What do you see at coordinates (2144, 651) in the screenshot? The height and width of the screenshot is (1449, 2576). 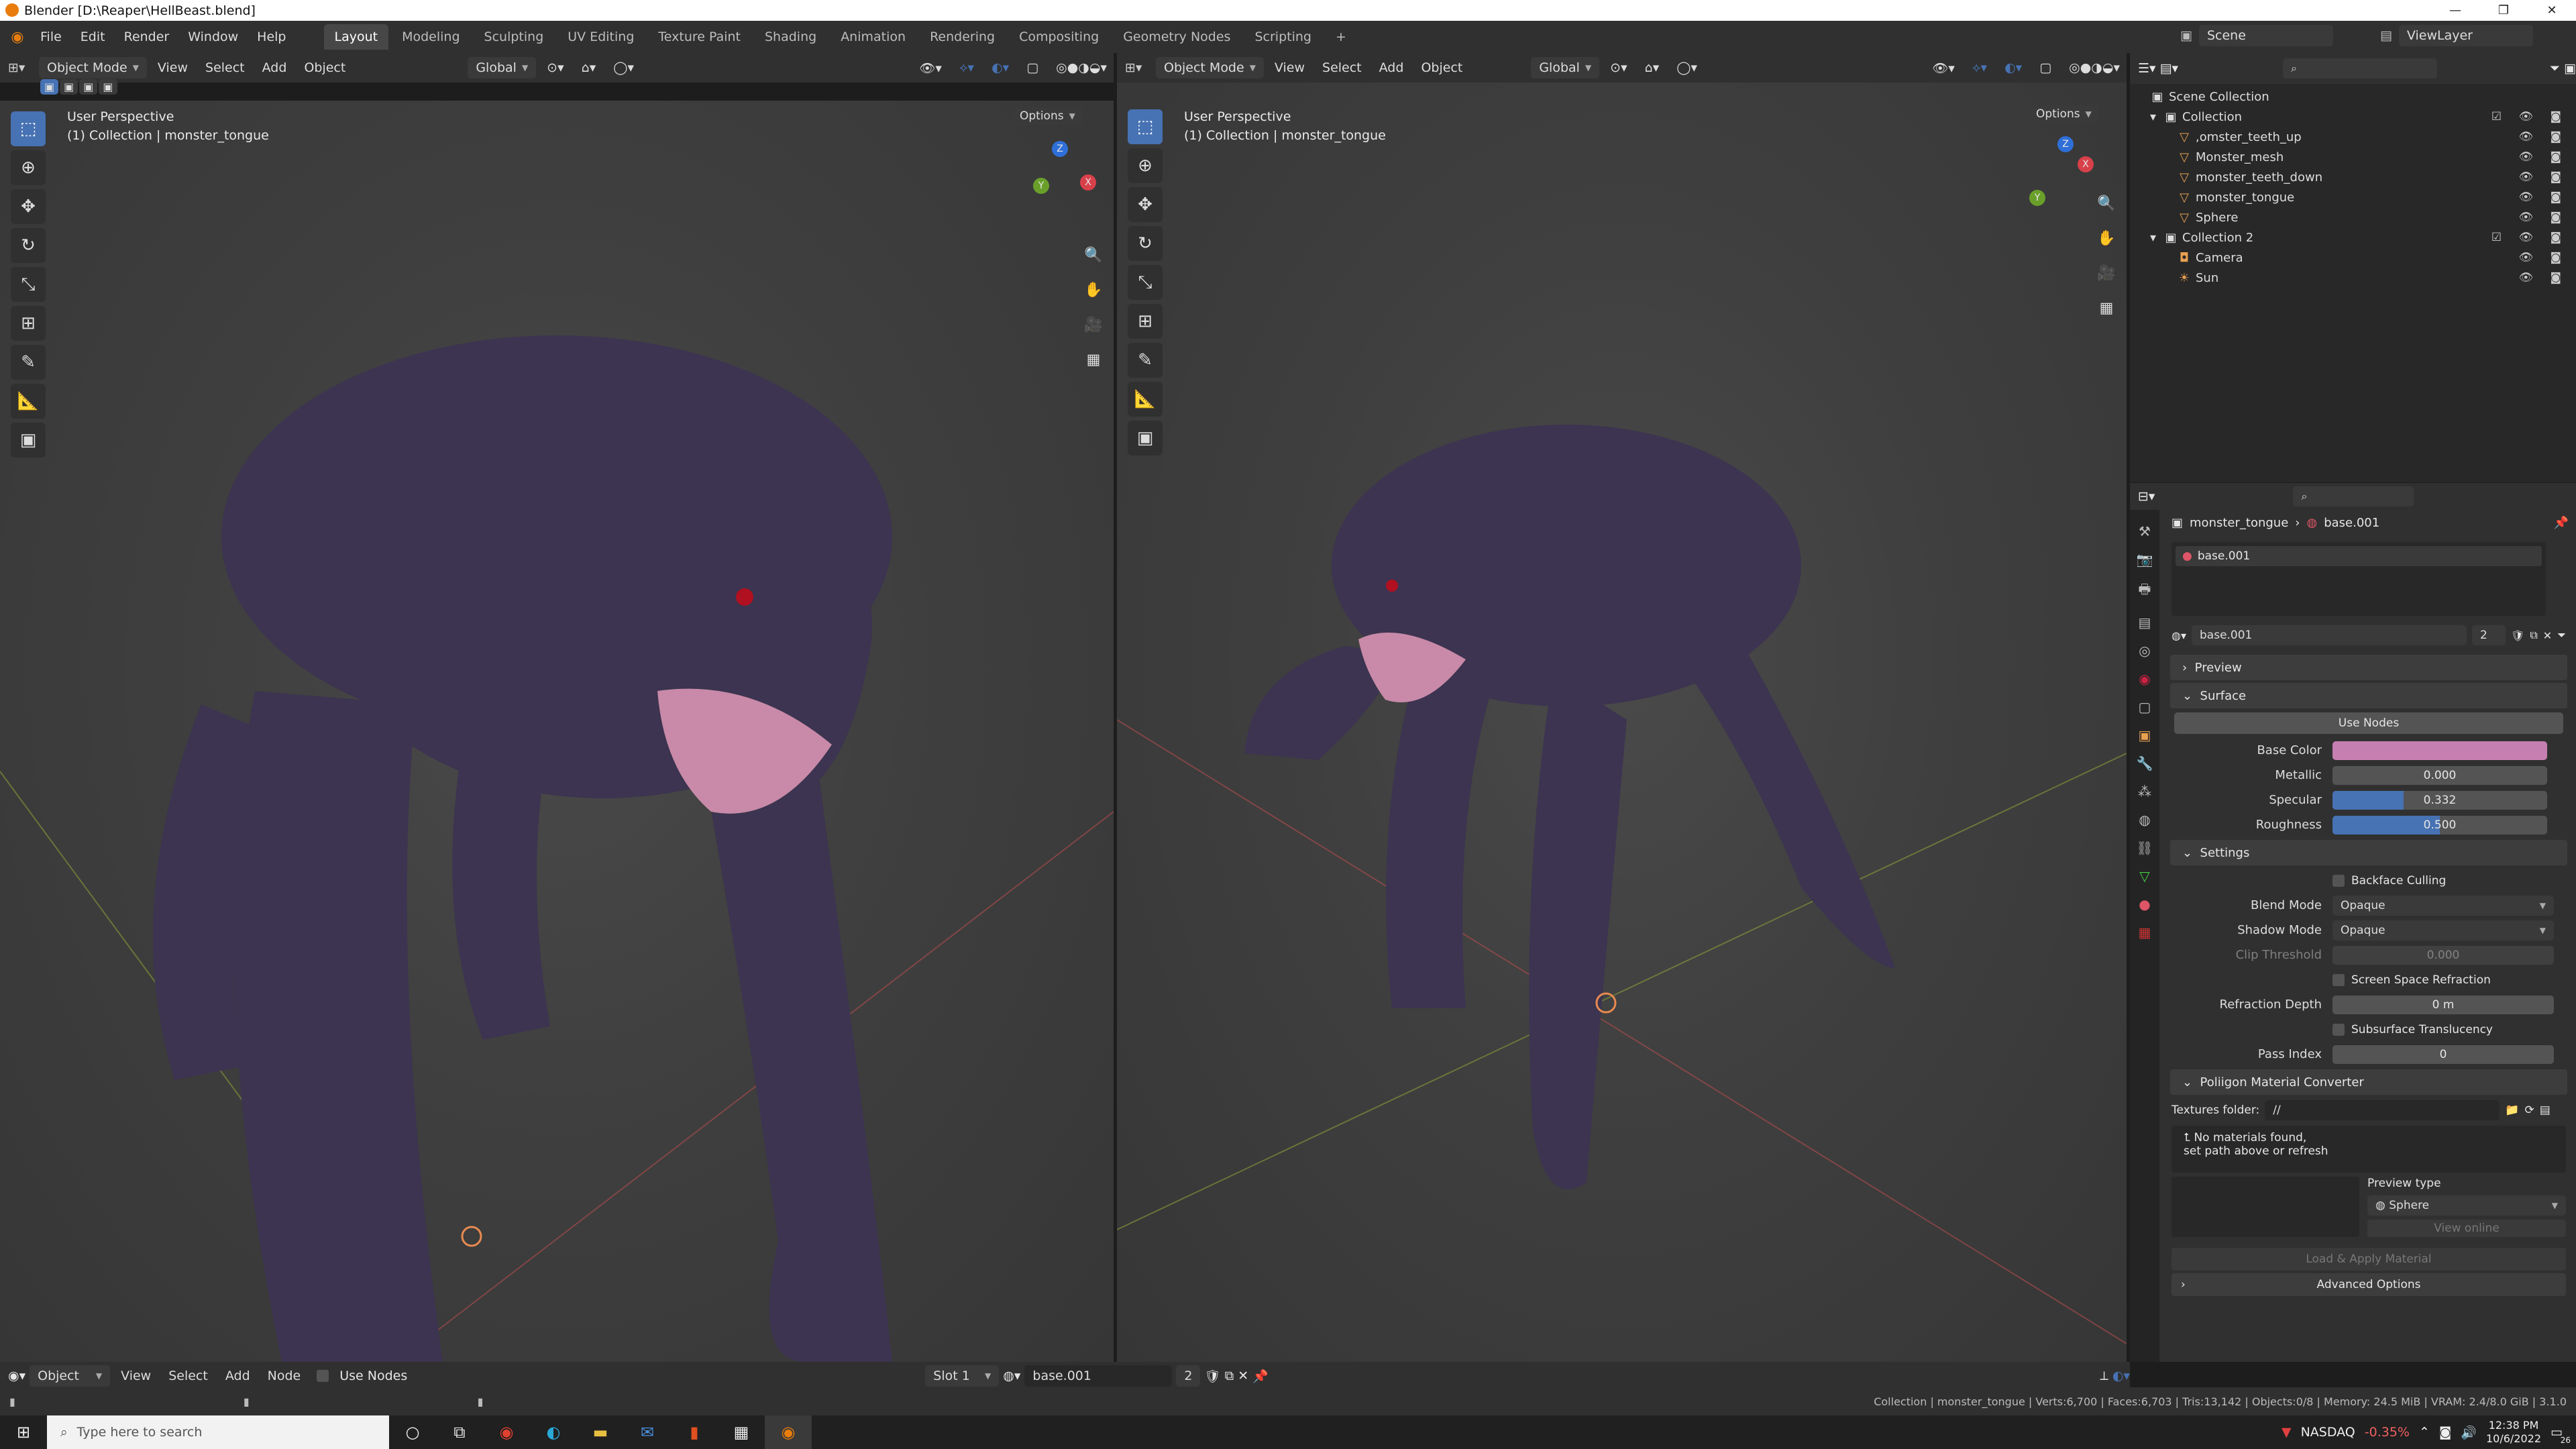 I see `scene-tab-icon: ◎` at bounding box center [2144, 651].